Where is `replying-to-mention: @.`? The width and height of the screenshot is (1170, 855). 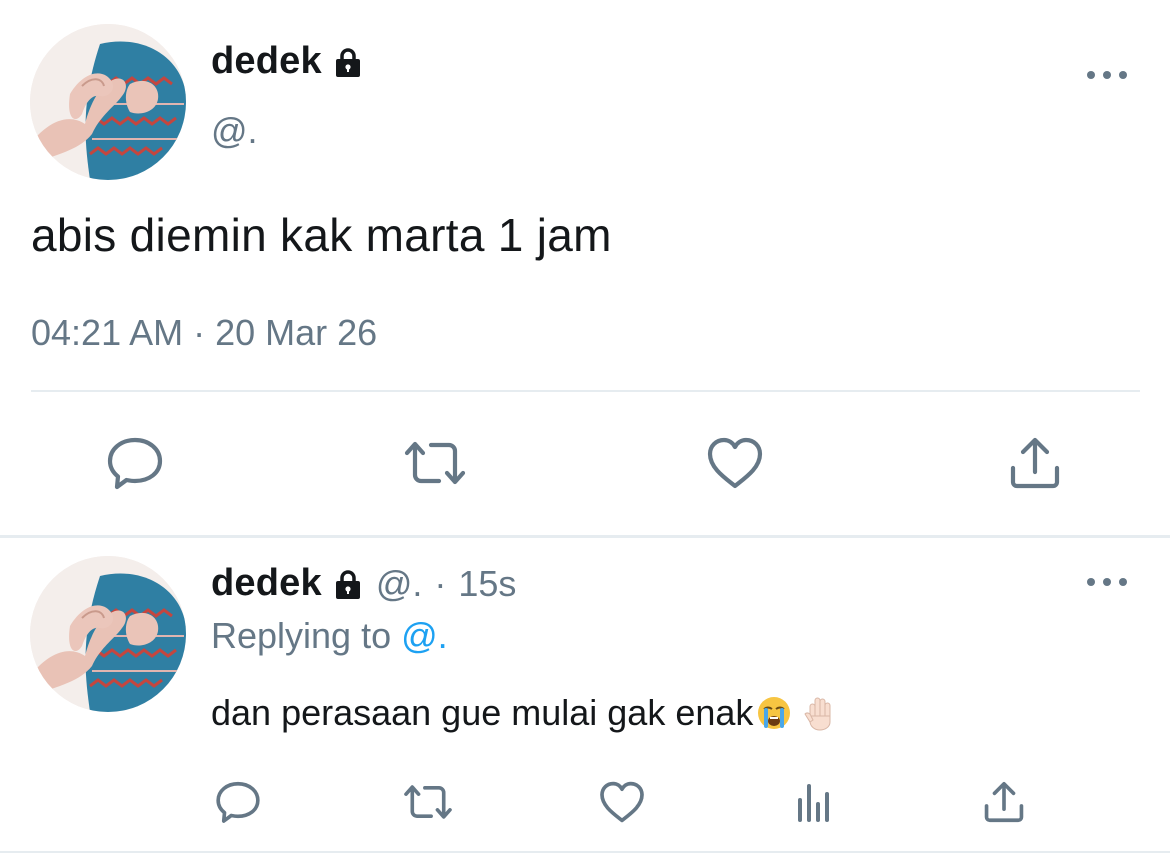
replying-to-mention: @. is located at coordinates (424, 635).